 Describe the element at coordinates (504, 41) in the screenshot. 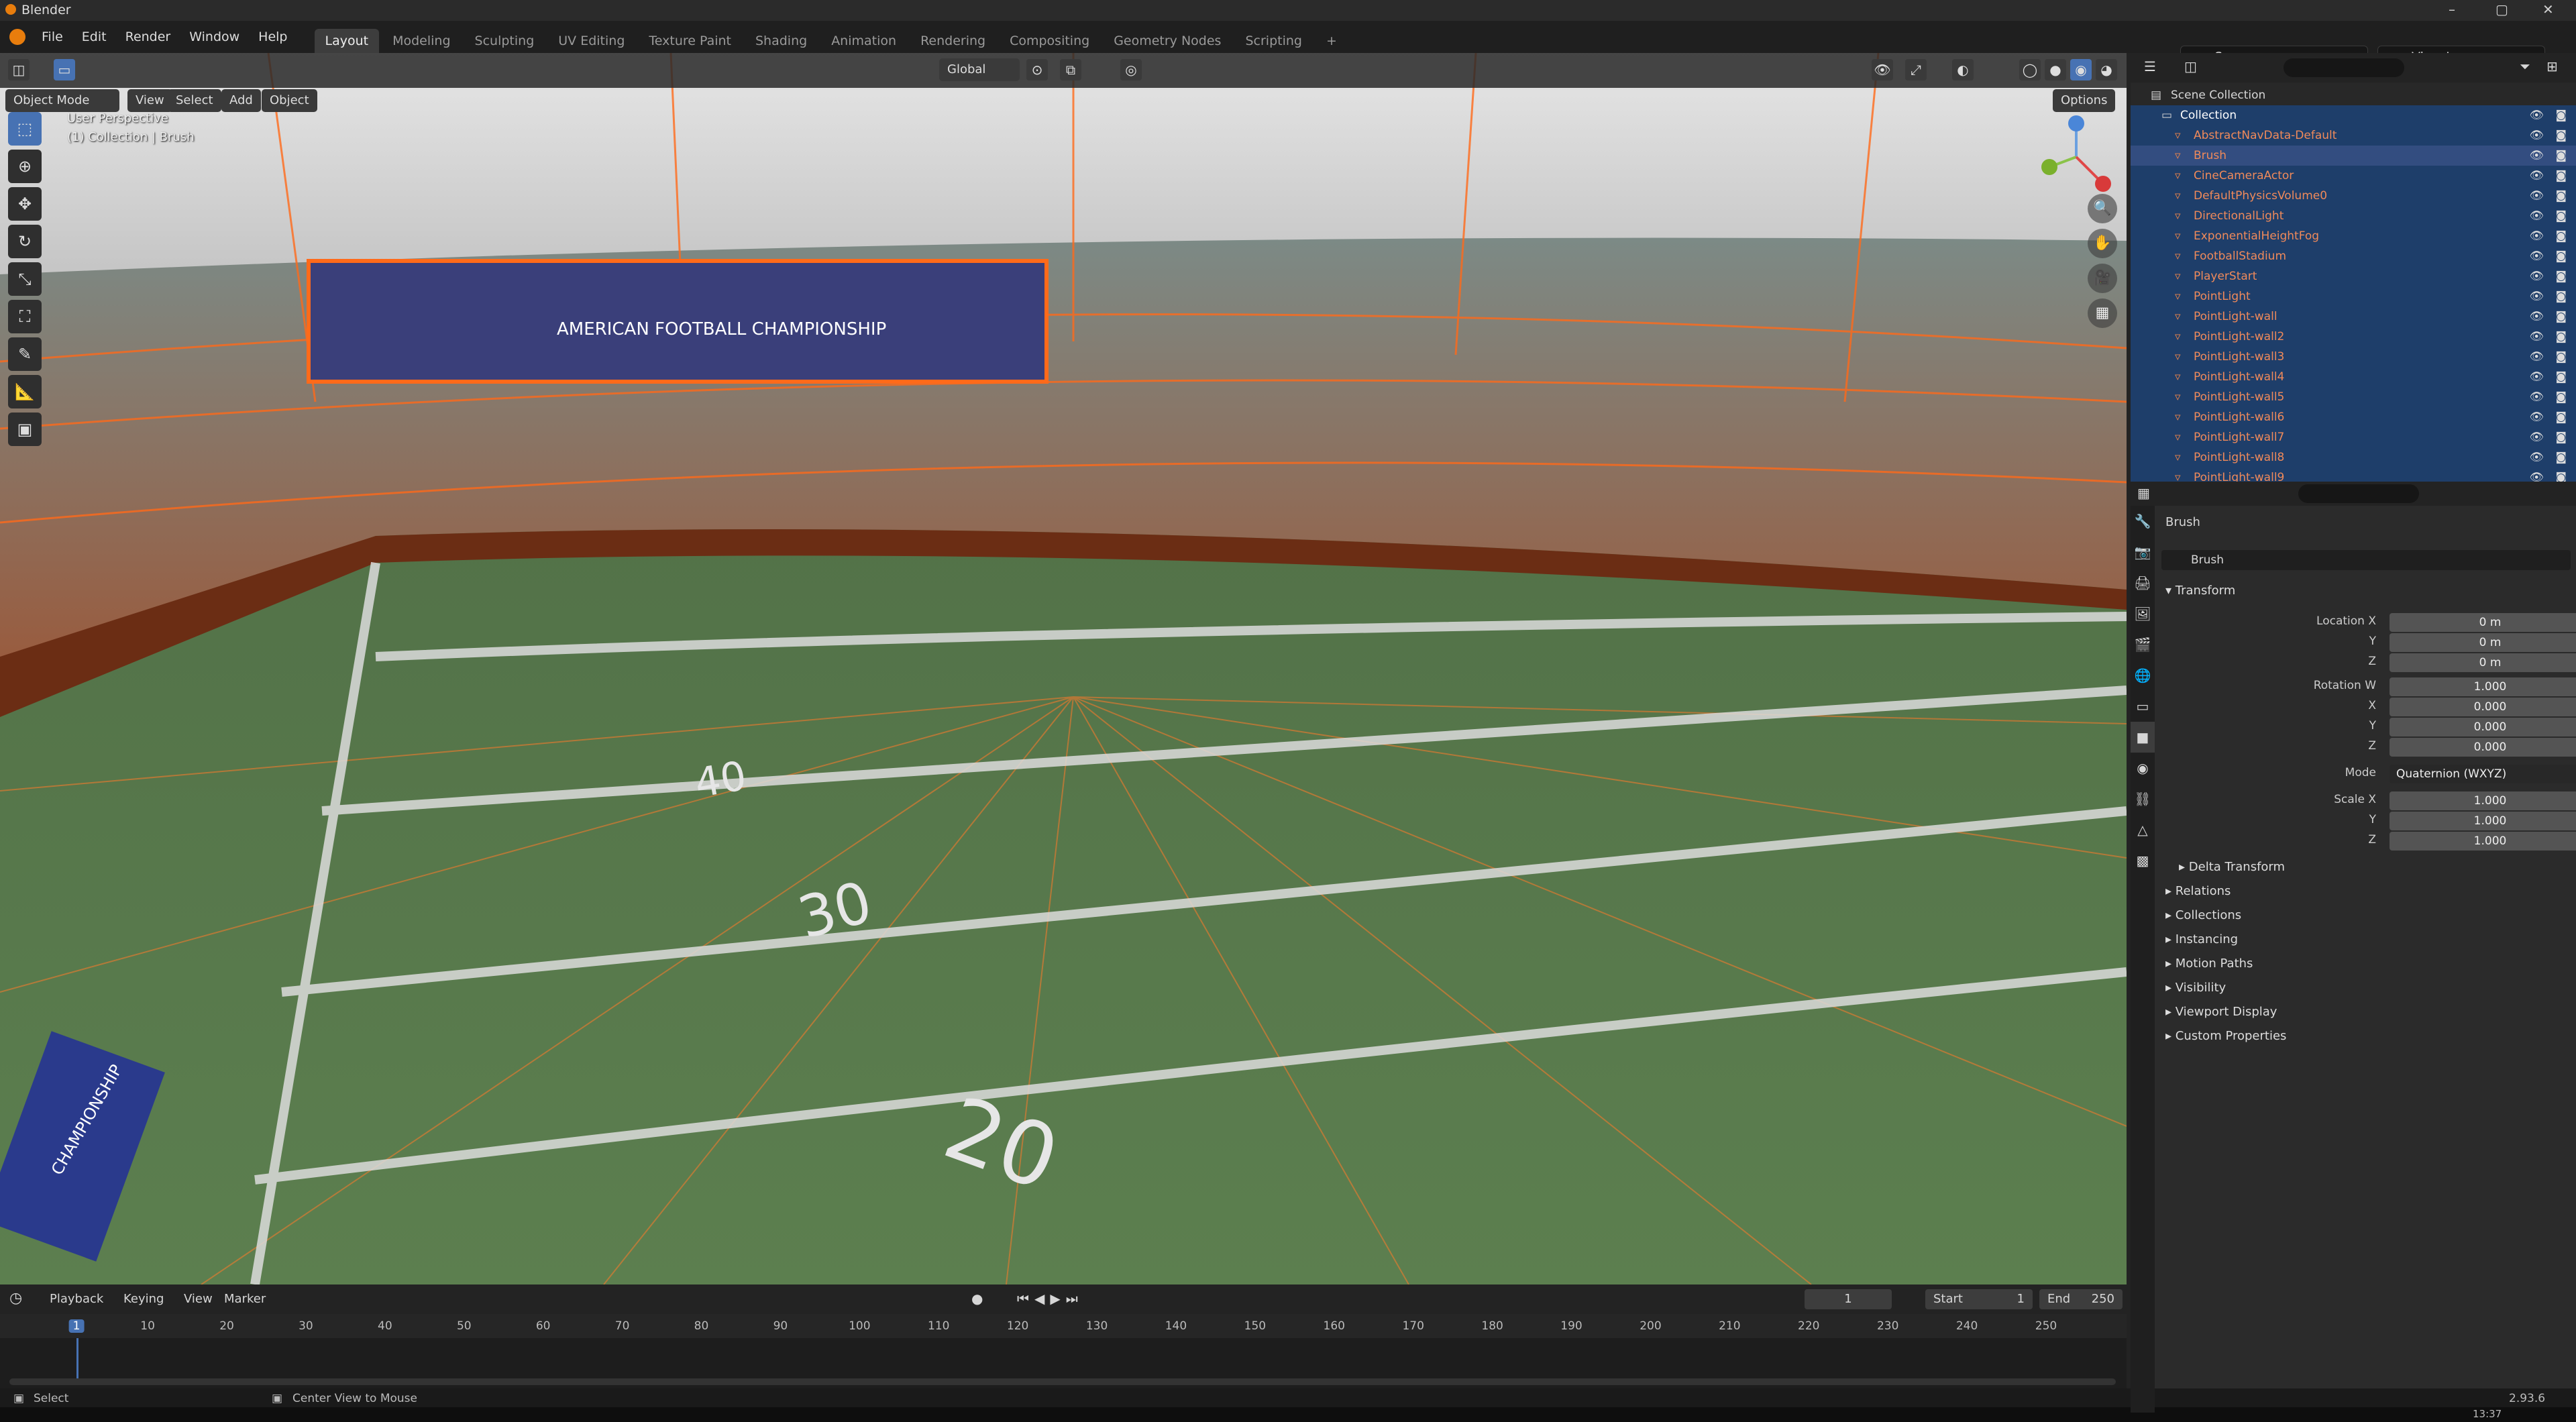

I see `tab-sculpting: Sculpting` at that location.